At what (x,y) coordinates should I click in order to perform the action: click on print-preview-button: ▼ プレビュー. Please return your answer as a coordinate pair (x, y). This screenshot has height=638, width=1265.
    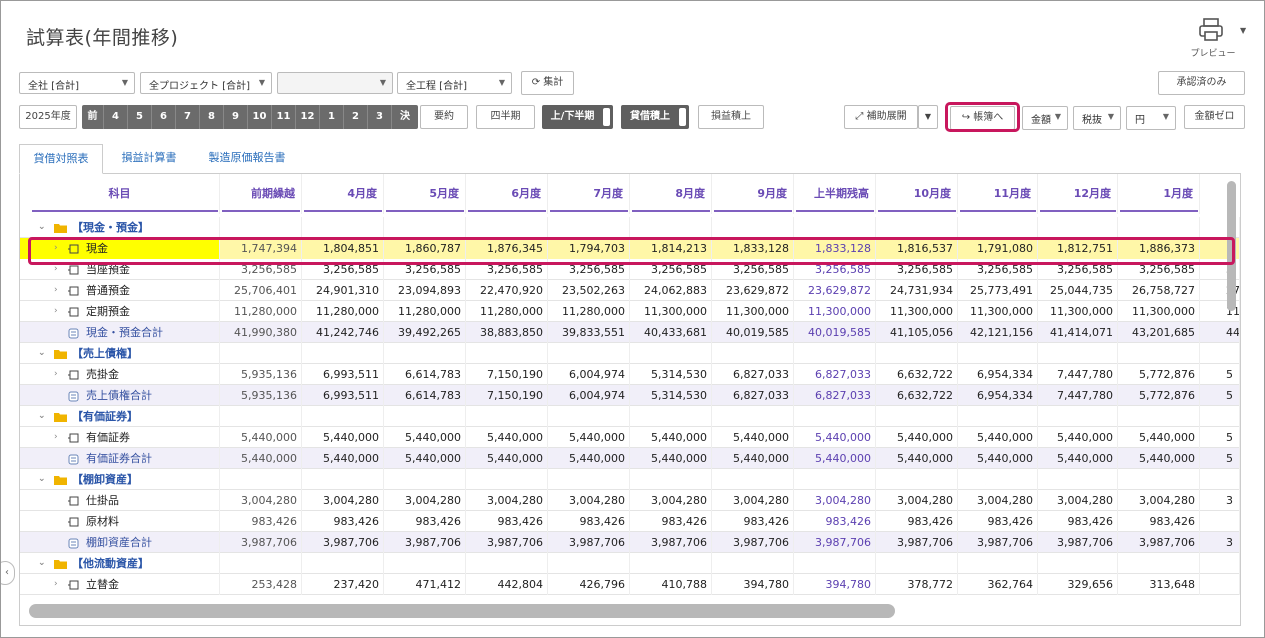
    Looking at the image, I should click on (1216, 38).